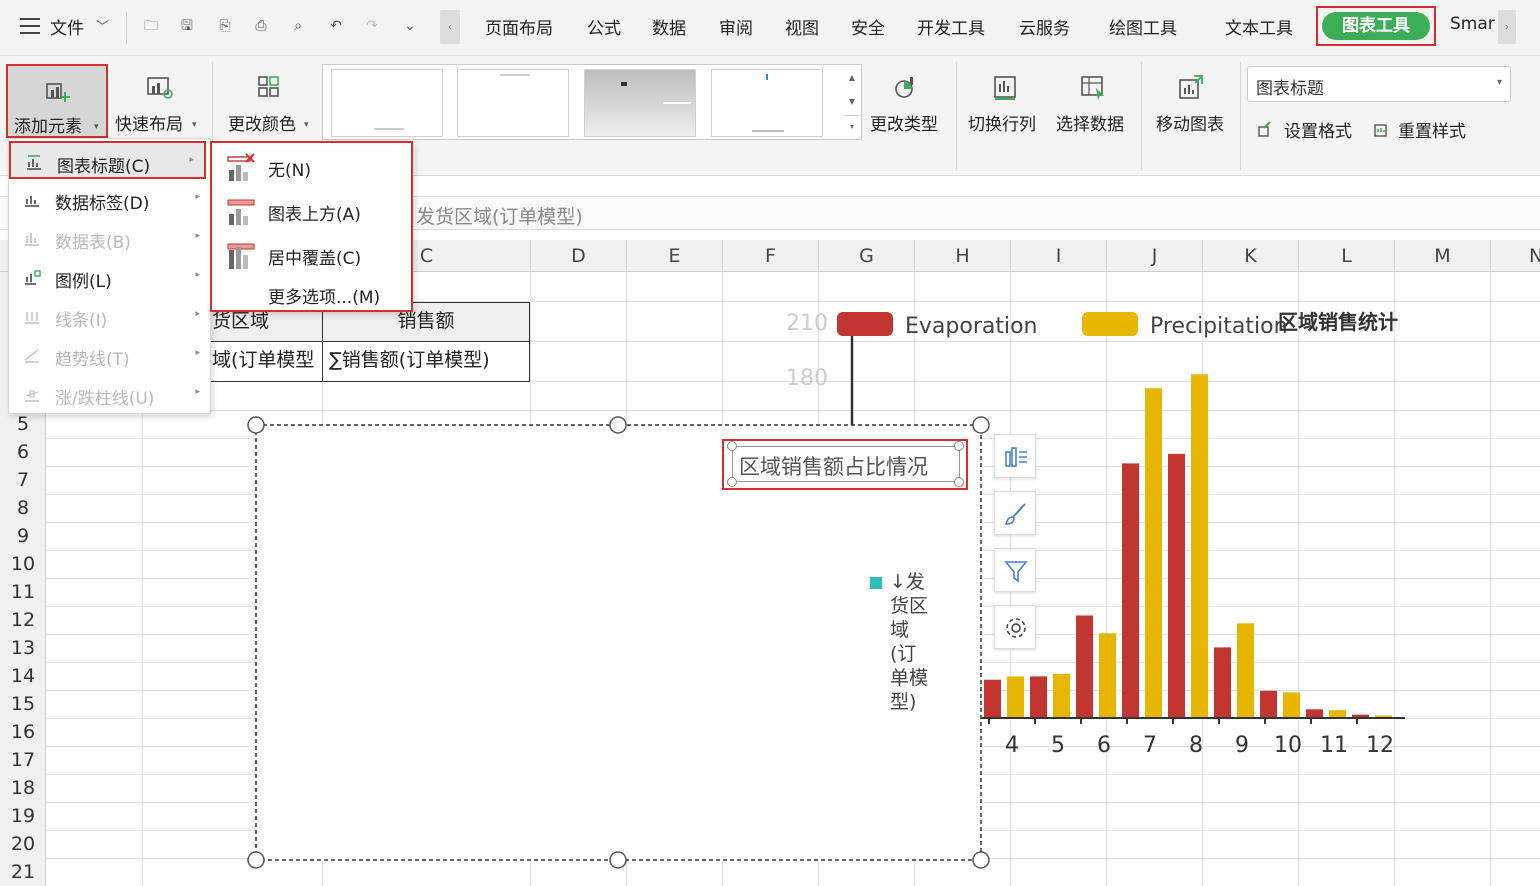 The height and width of the screenshot is (886, 1540). I want to click on chart-title-submenu: 无(N) 图表上方(A) 居中覆盖(C) 更多选项...(M), so click(311, 226).